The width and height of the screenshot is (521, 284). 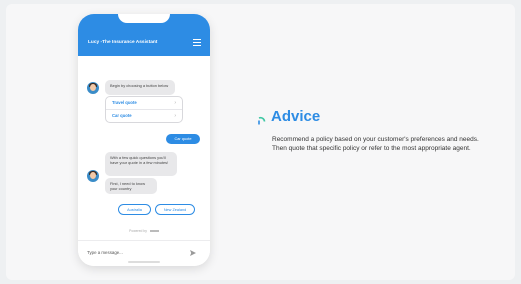 What do you see at coordinates (131, 186) in the screenshot?
I see `bot-message: First, I need to know your country` at bounding box center [131, 186].